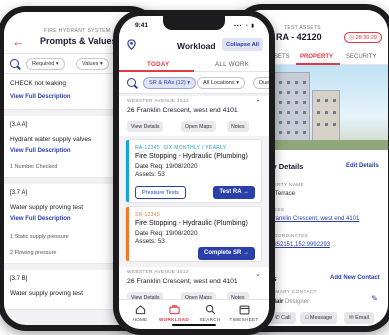  Describe the element at coordinates (361, 57) in the screenshot. I see `tab-security: SECURITY` at that location.